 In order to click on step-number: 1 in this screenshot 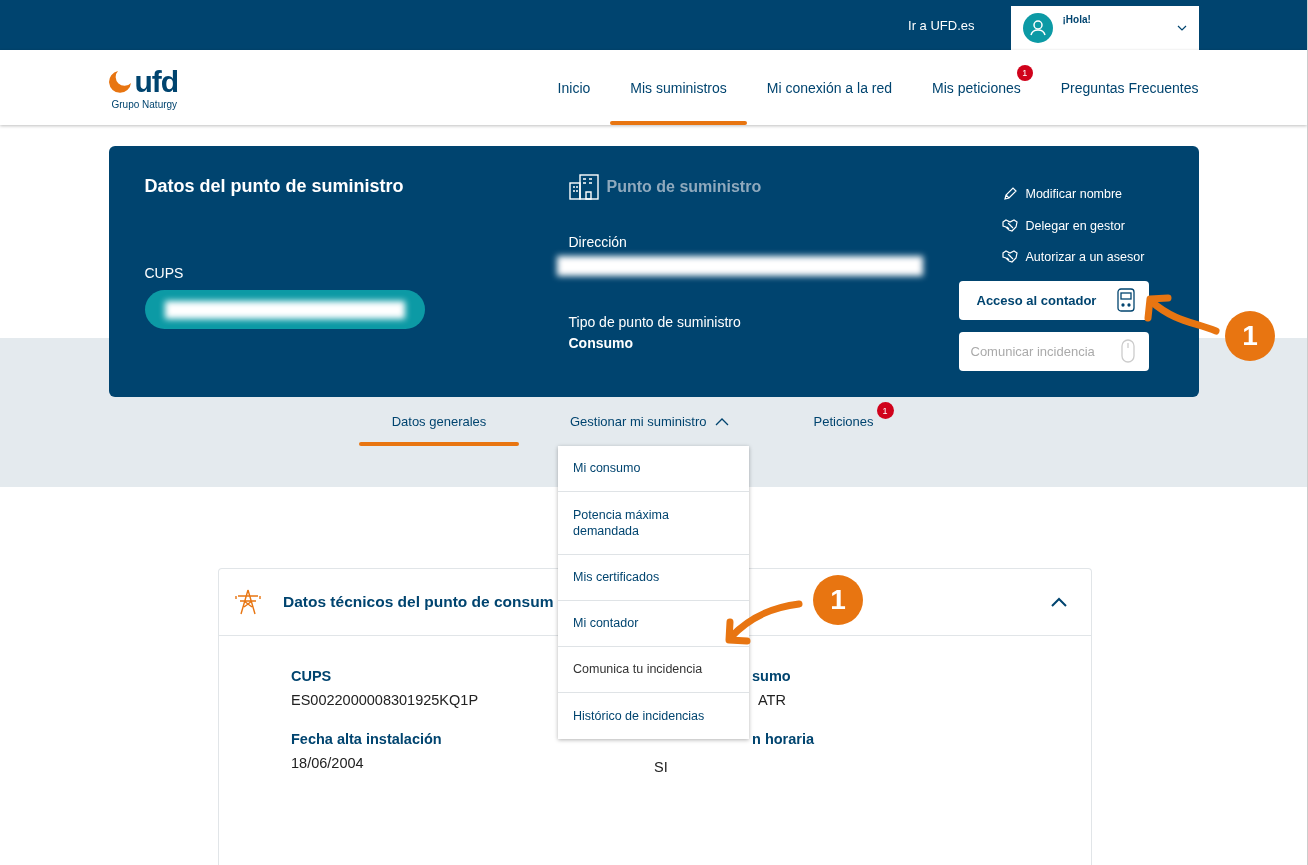, I will do `click(838, 600)`.